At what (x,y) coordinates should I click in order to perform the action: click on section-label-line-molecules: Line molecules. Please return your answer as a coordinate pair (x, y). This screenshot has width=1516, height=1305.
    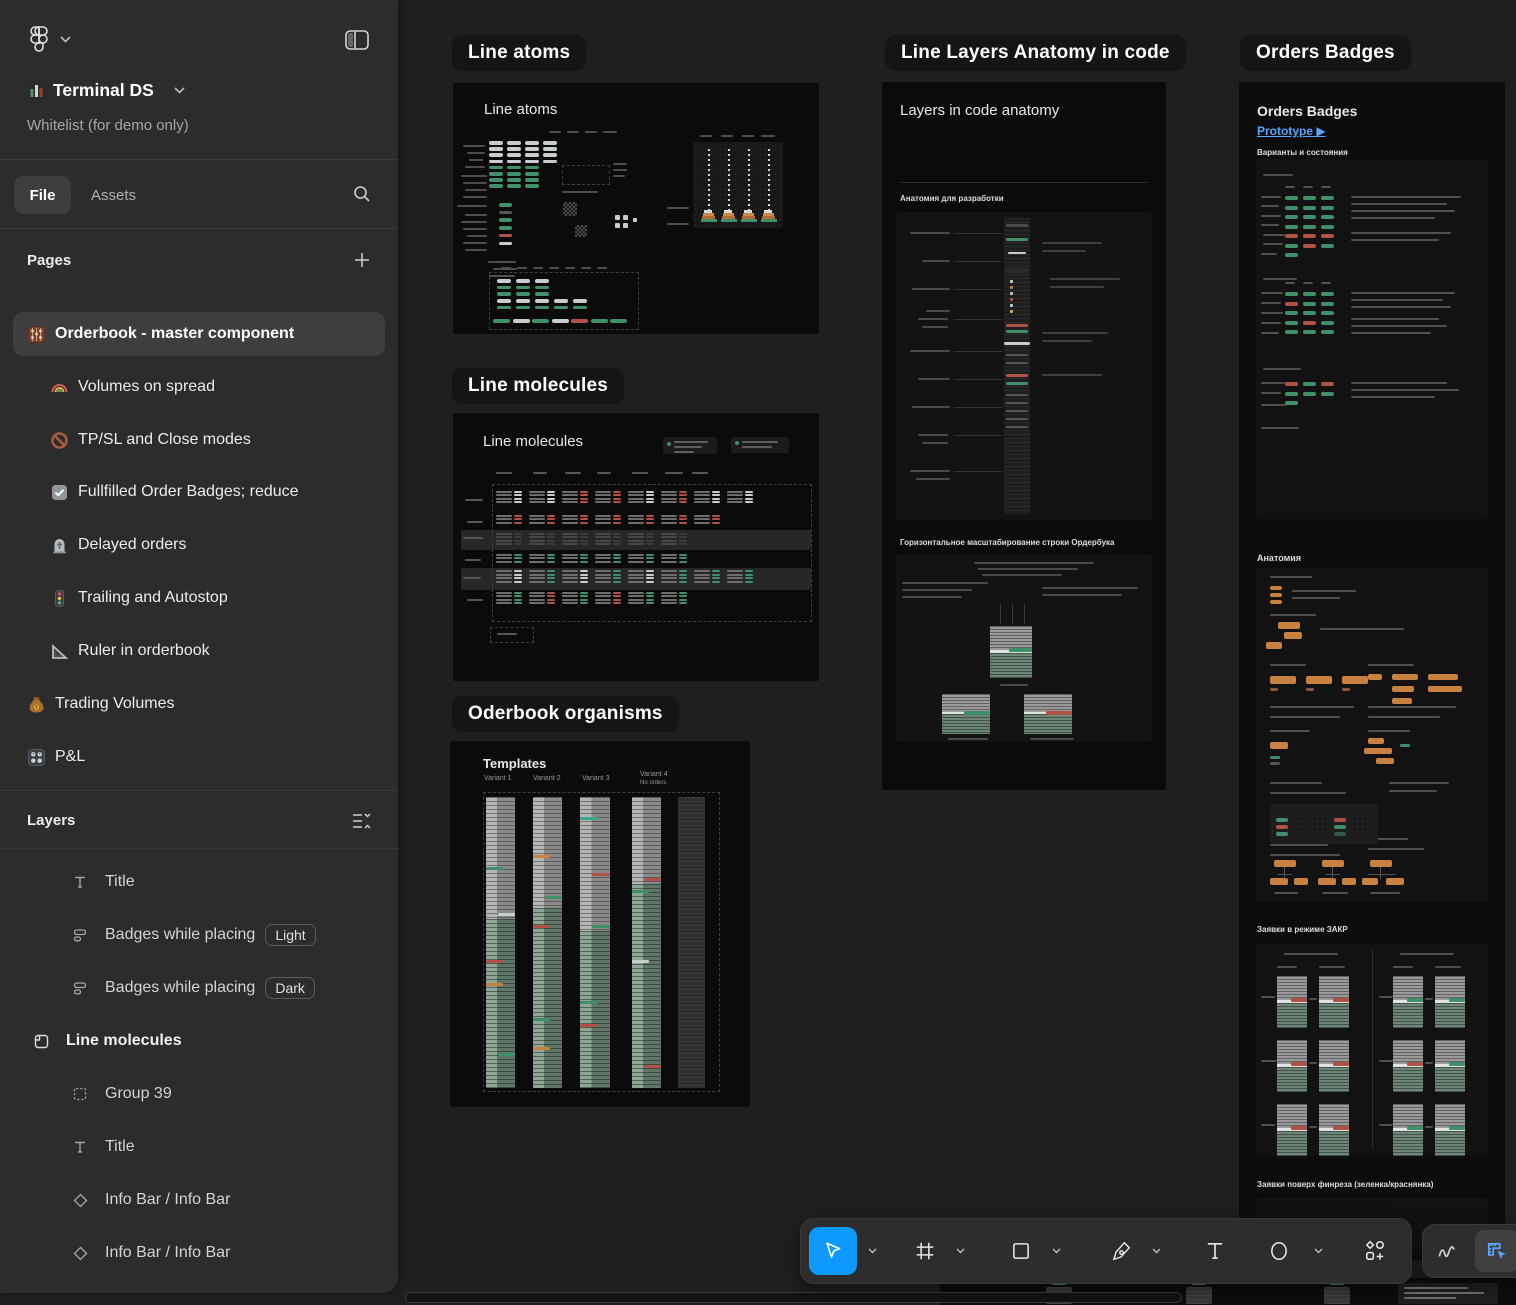
    Looking at the image, I should click on (538, 386).